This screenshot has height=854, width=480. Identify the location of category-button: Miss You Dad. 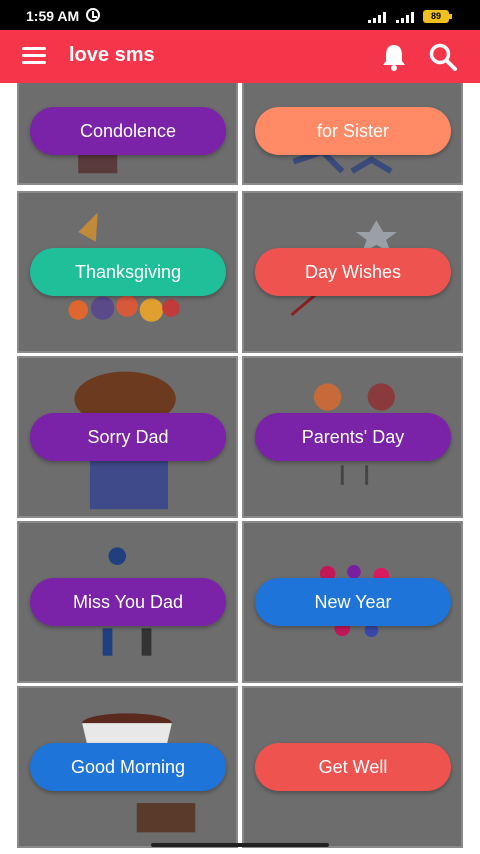
(128, 602).